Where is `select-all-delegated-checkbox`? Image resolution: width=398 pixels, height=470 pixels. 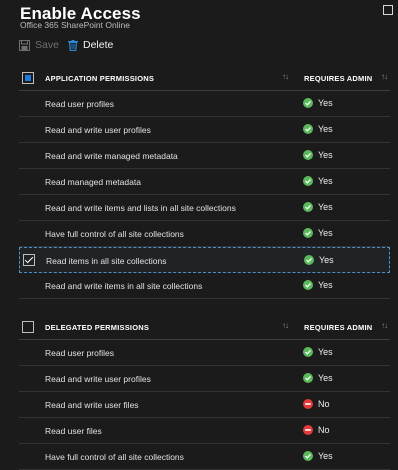 select-all-delegated-checkbox is located at coordinates (28, 327).